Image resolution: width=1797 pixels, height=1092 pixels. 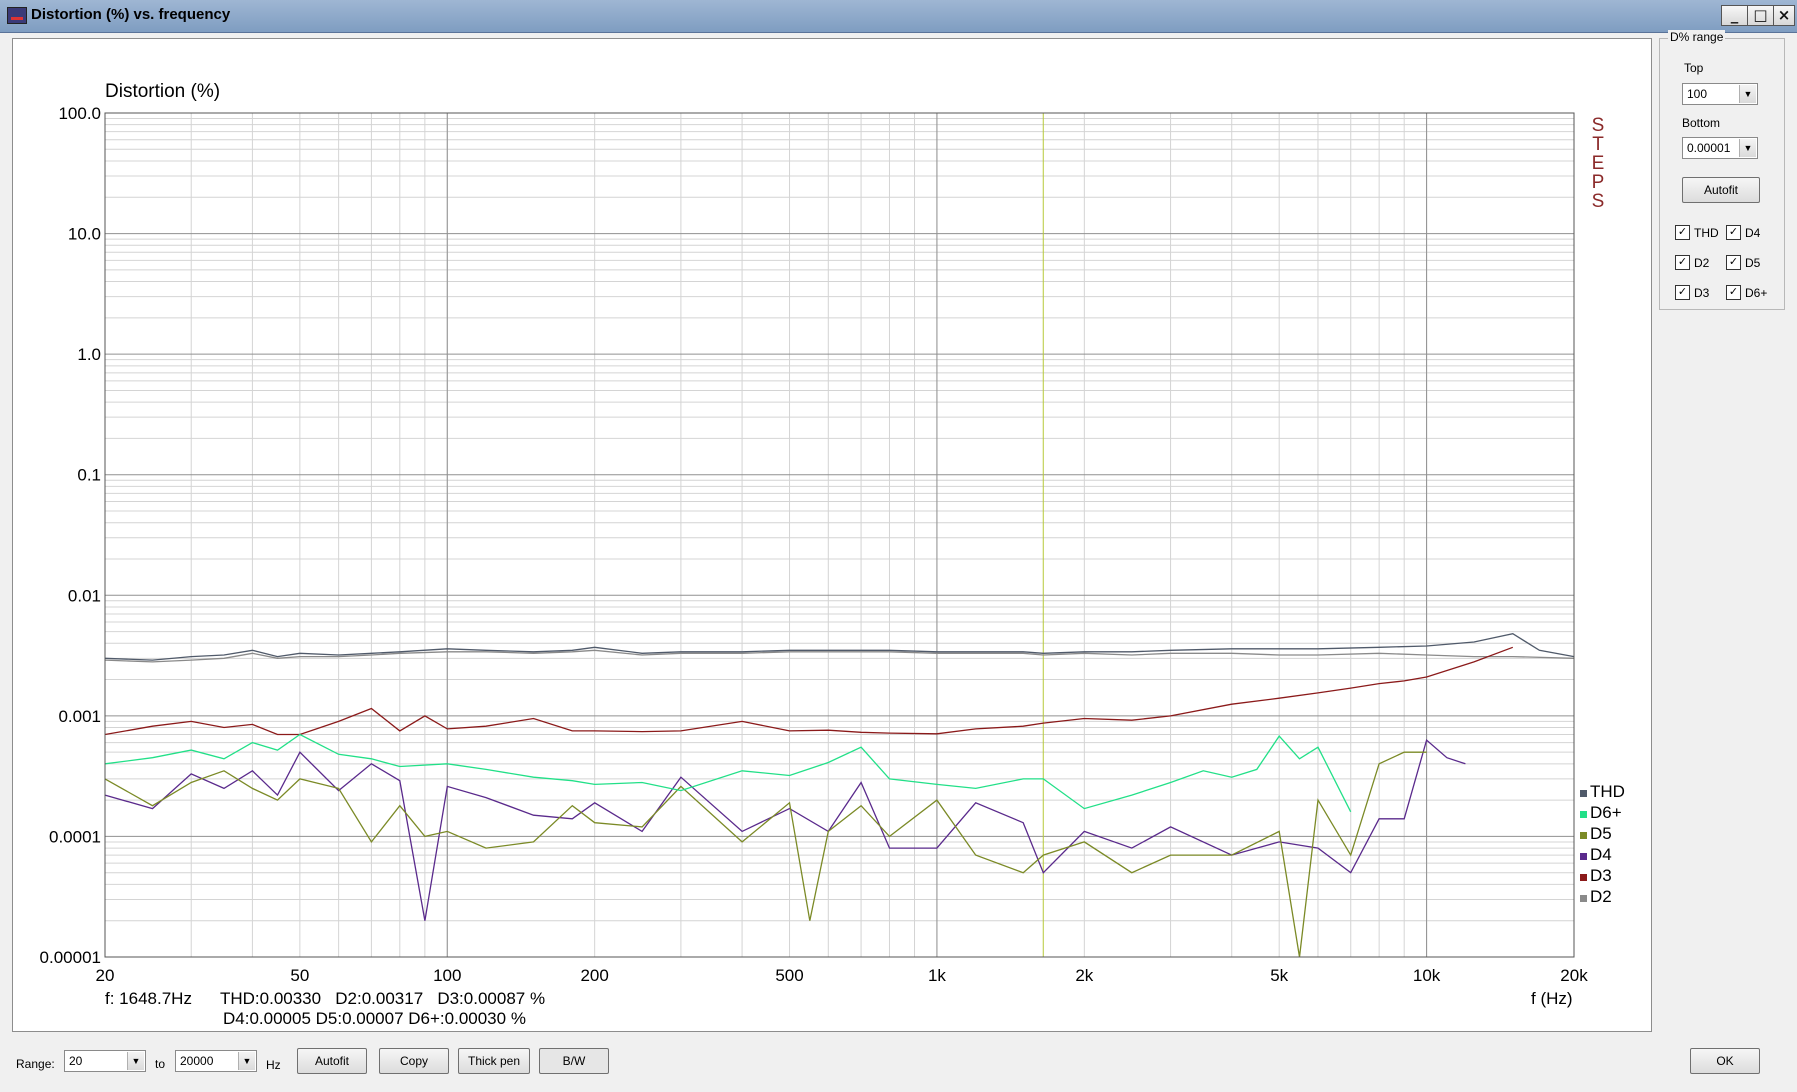 What do you see at coordinates (414, 1061) in the screenshot?
I see `copy-button: Copy` at bounding box center [414, 1061].